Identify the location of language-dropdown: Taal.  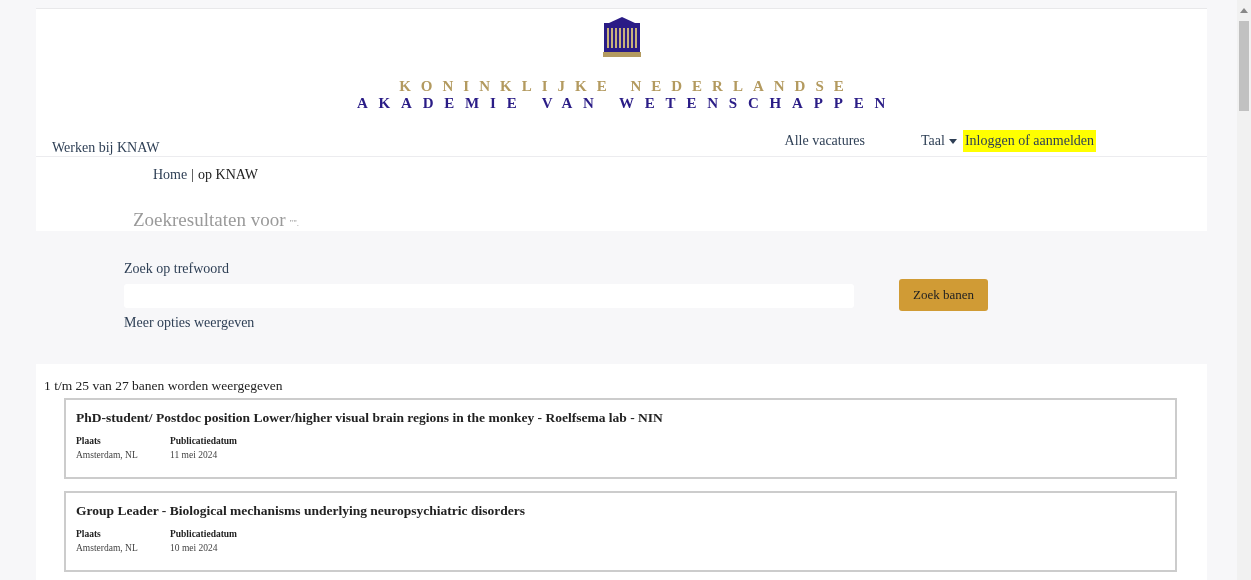
(939, 141).